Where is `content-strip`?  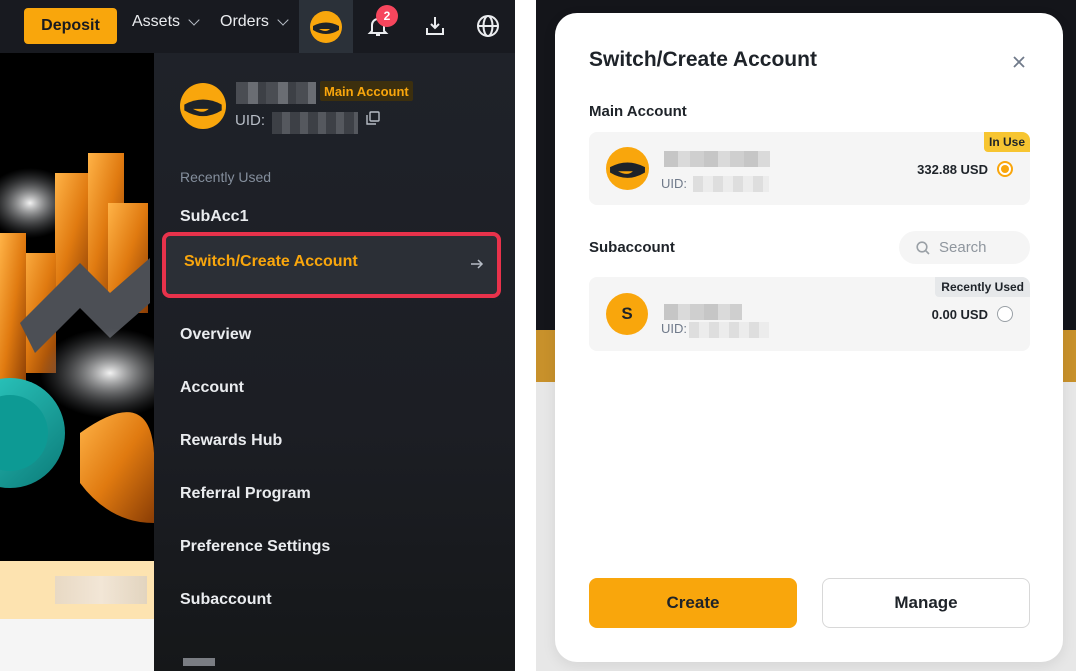
content-strip is located at coordinates (77, 645).